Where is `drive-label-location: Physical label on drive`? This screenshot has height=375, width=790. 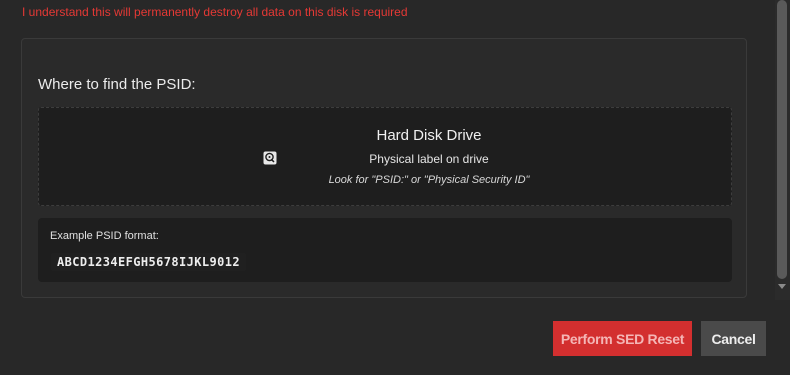
drive-label-location: Physical label on drive is located at coordinates (429, 159).